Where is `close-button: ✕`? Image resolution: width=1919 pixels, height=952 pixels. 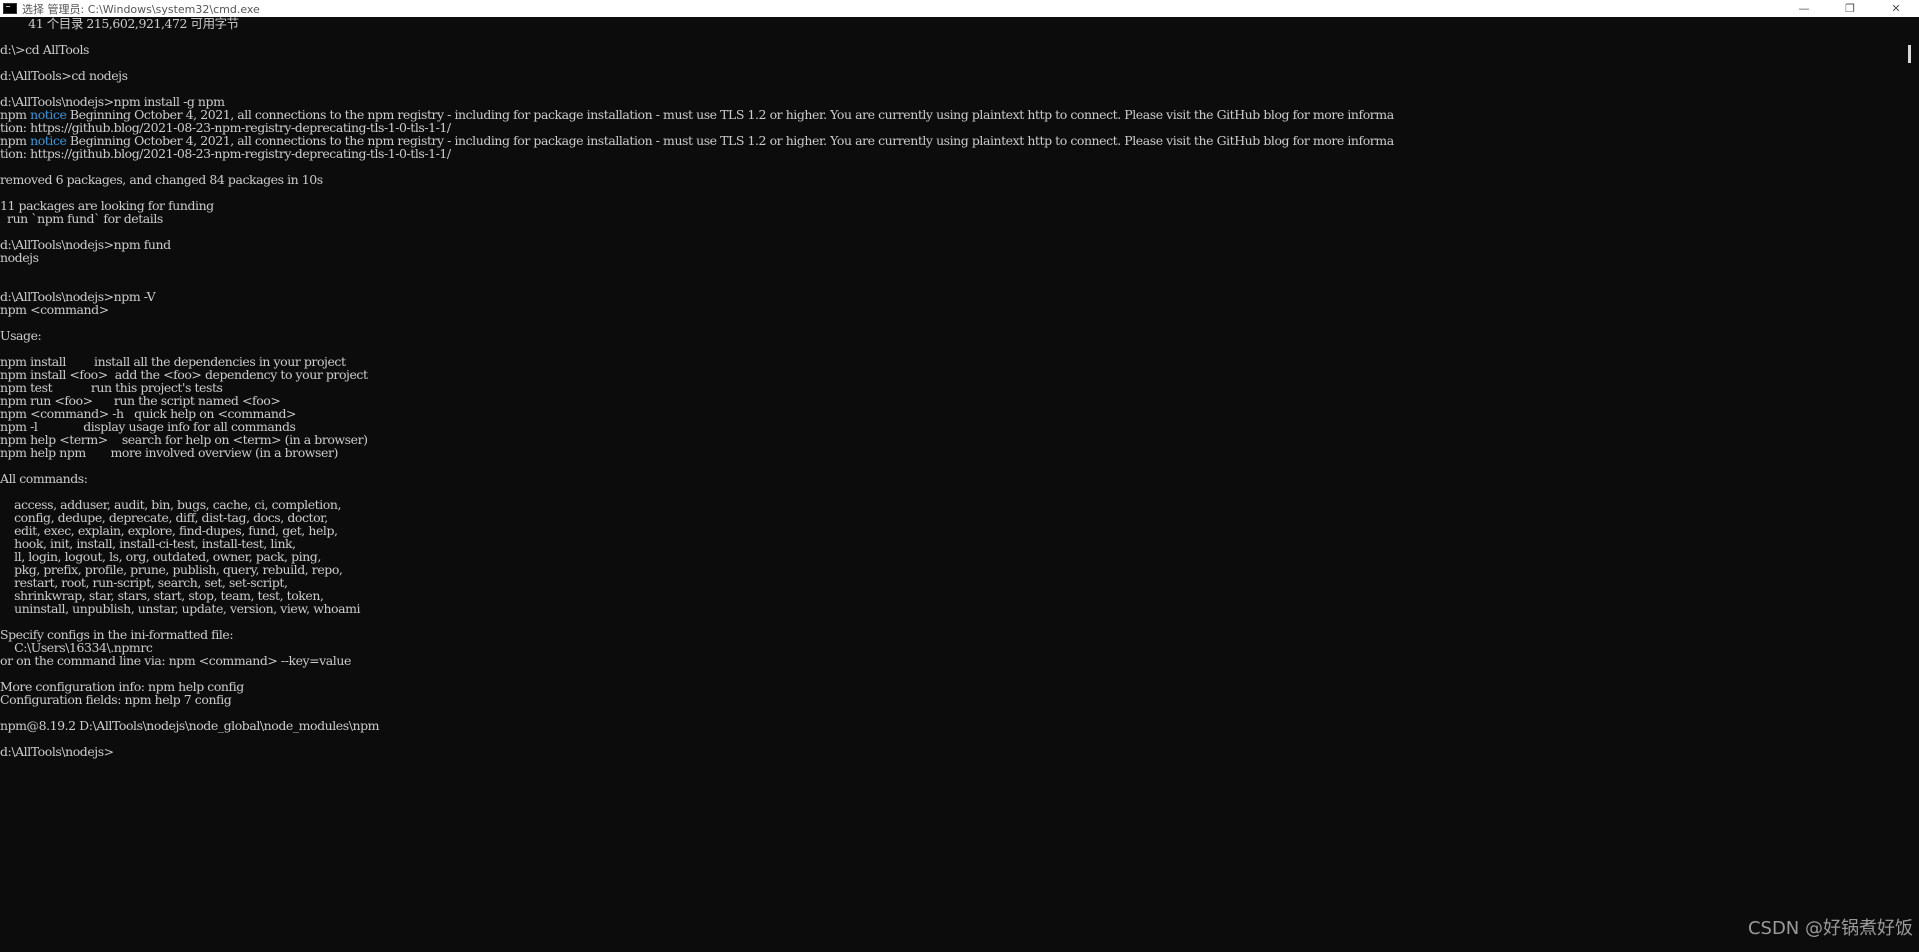
close-button: ✕ is located at coordinates (1896, 8).